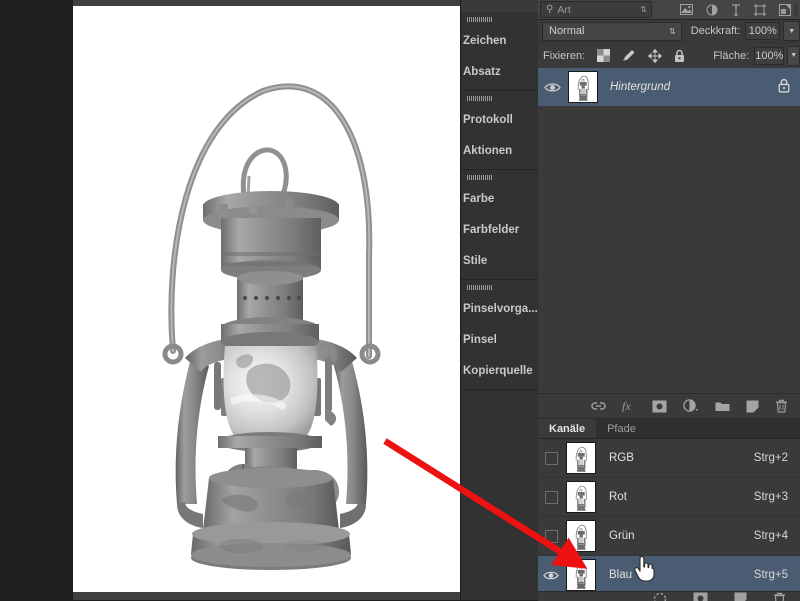  I want to click on collapsed-panel-group: Farbe Farbfelder Stile, so click(500, 225).